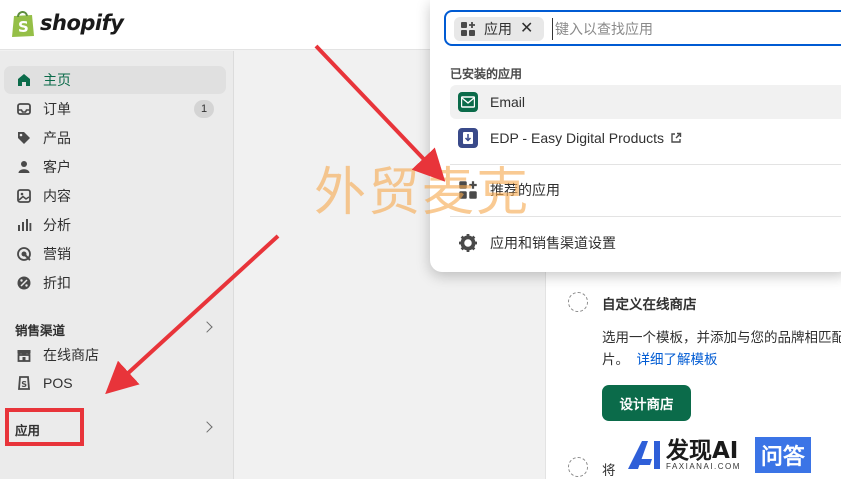  Describe the element at coordinates (24, 356) in the screenshot. I see `store-icon` at that location.